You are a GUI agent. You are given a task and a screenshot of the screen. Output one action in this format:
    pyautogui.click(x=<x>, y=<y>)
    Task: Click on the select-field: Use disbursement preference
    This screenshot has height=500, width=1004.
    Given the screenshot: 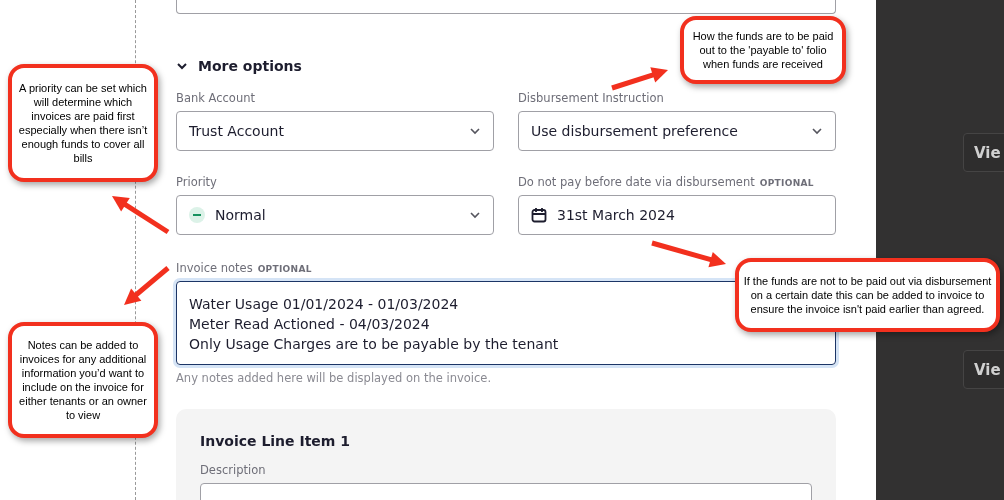 What is the action you would take?
    pyautogui.click(x=677, y=131)
    